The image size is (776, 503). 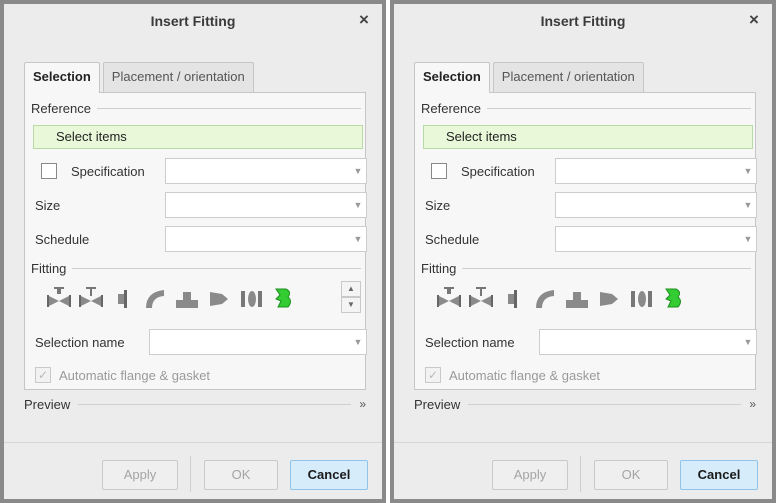 What do you see at coordinates (351, 305) in the screenshot?
I see `scroll-down-icon: ▼` at bounding box center [351, 305].